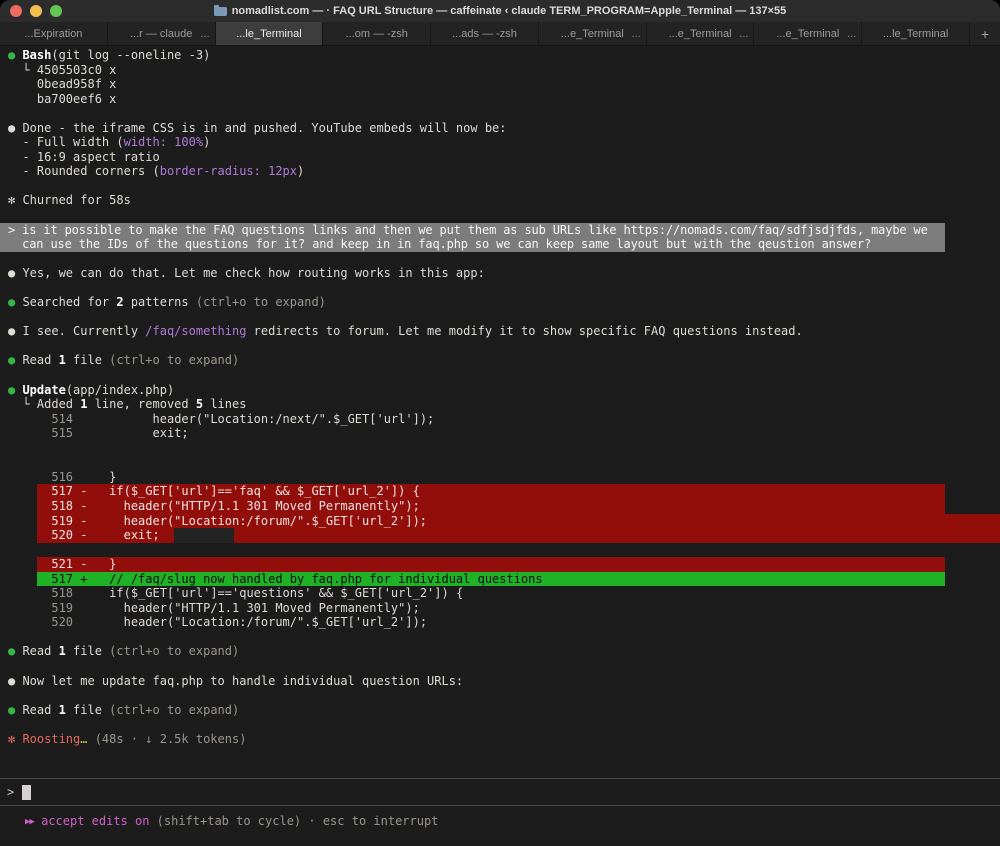  Describe the element at coordinates (62, 98) in the screenshot. I see `terminal-line: ba700eef6 x` at that location.